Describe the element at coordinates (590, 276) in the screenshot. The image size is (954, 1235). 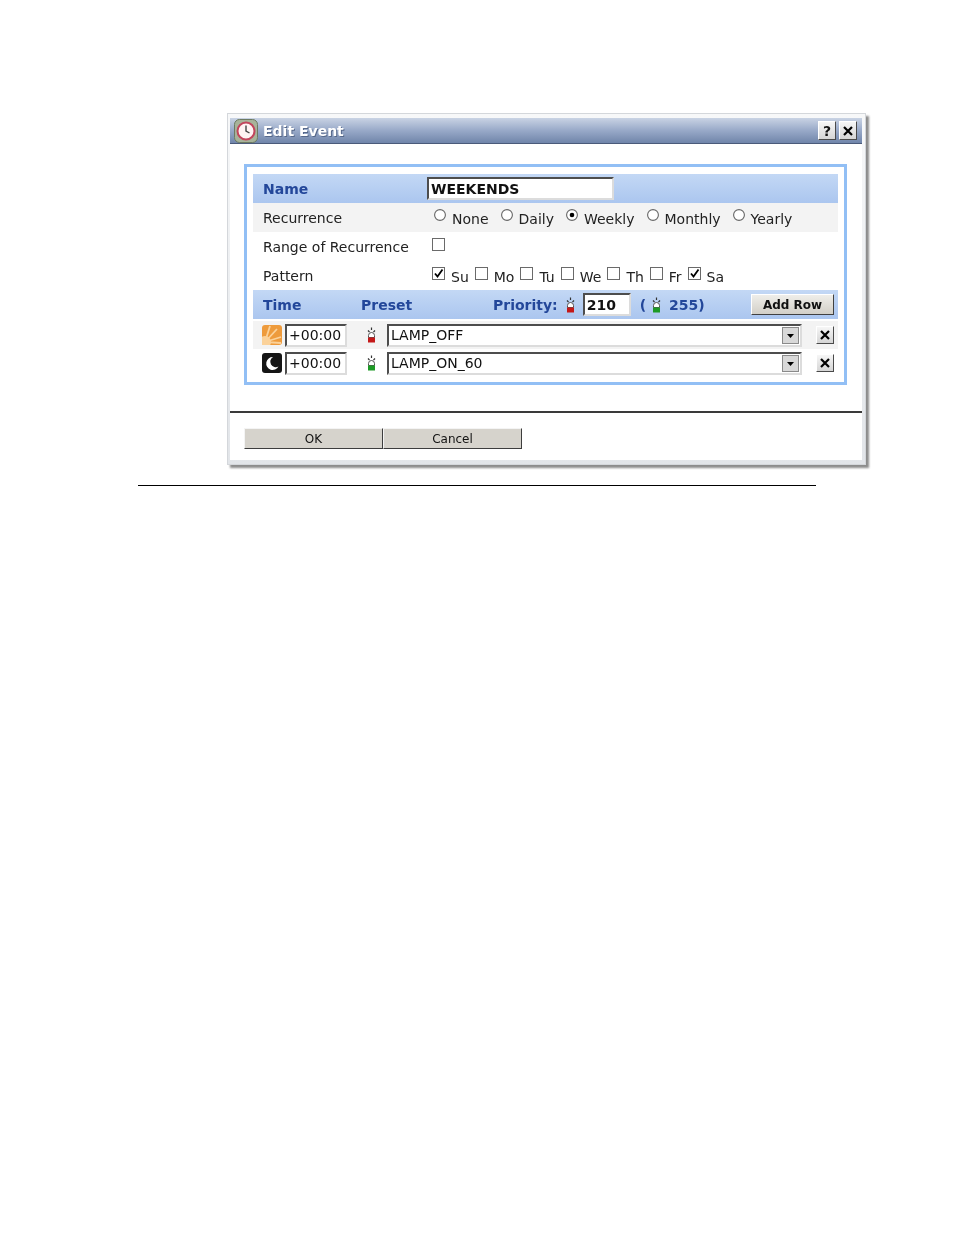
I see `checkbox-label: We` at that location.